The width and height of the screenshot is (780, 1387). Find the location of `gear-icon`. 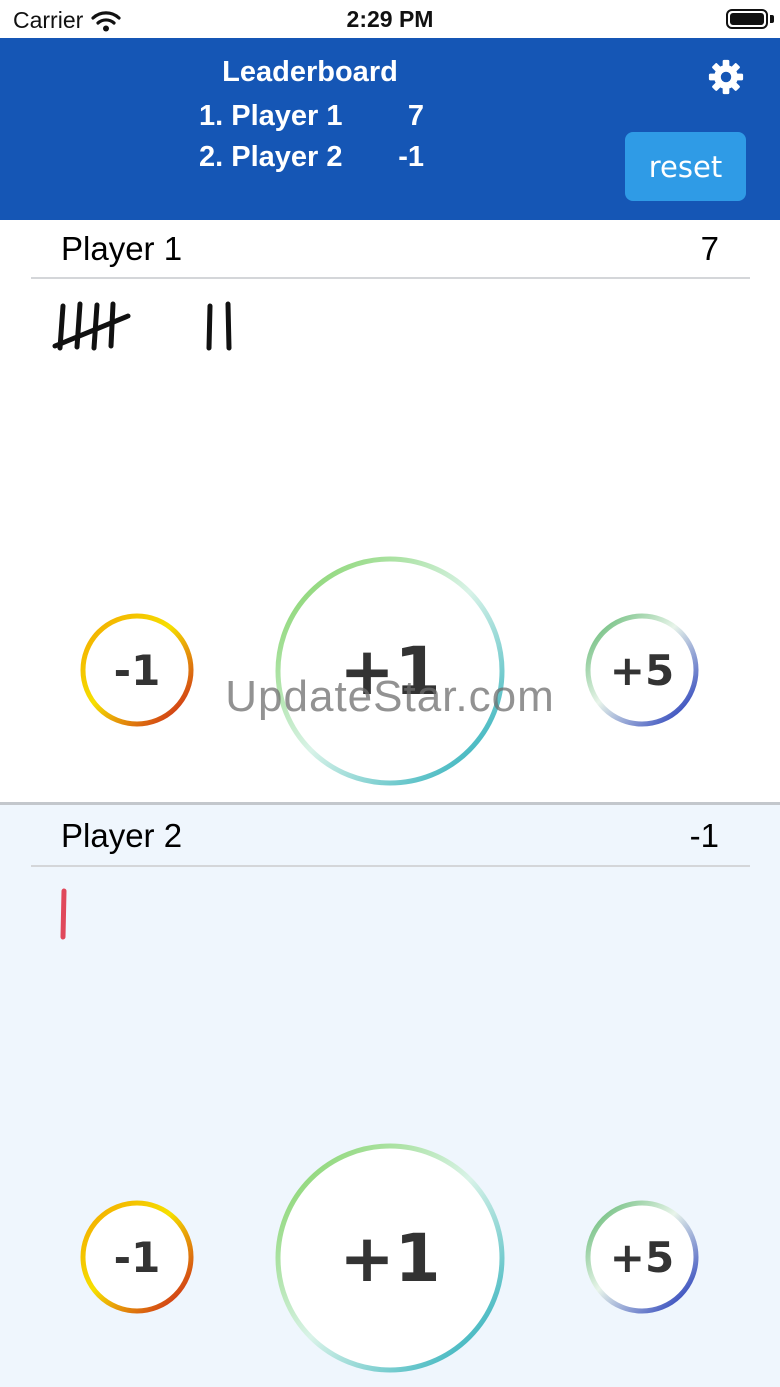

gear-icon is located at coordinates (726, 77).